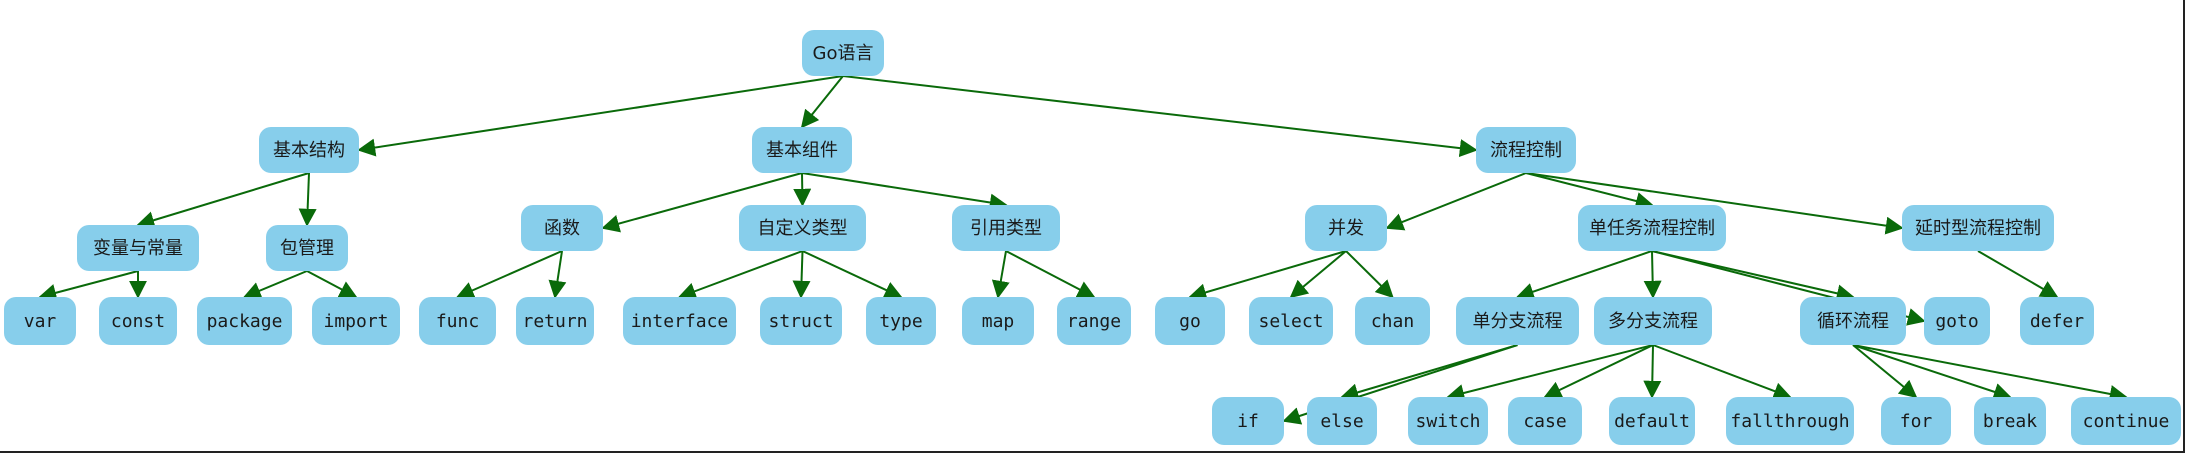 Image resolution: width=2185 pixels, height=453 pixels. Describe the element at coordinates (1652, 274) in the screenshot. I see `edge-single-task-to-multi-branch` at that location.